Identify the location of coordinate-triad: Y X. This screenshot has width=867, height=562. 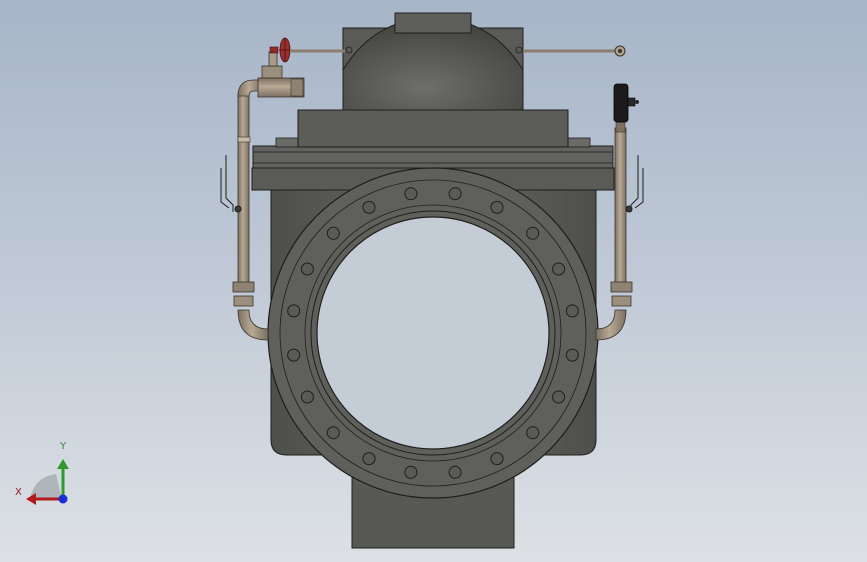
(43, 475).